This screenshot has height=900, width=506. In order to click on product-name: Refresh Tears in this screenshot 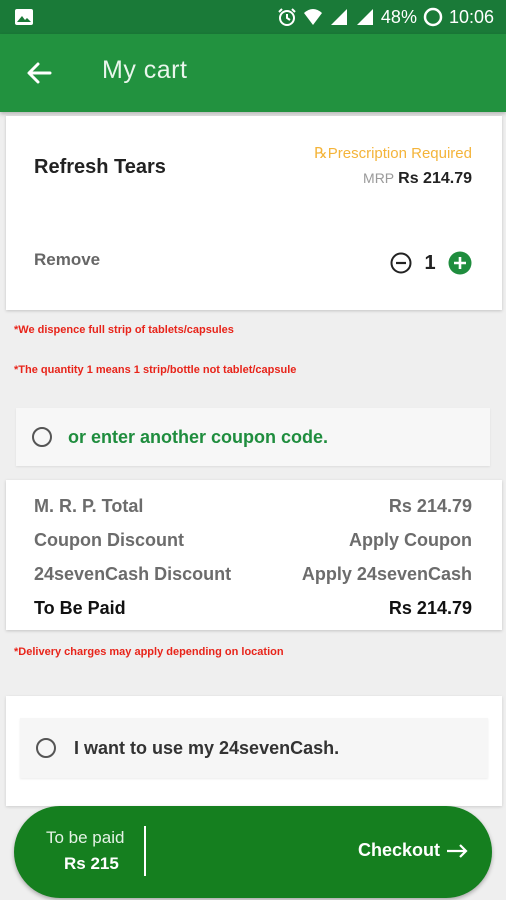, I will do `click(100, 167)`.